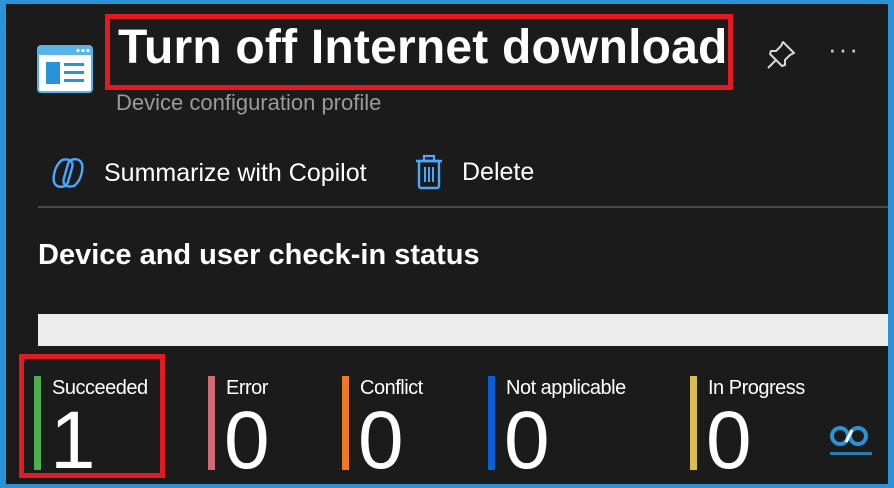 This screenshot has height=488, width=894. Describe the element at coordinates (249, 102) in the screenshot. I see `page-subtitle: Device configuration profile` at that location.